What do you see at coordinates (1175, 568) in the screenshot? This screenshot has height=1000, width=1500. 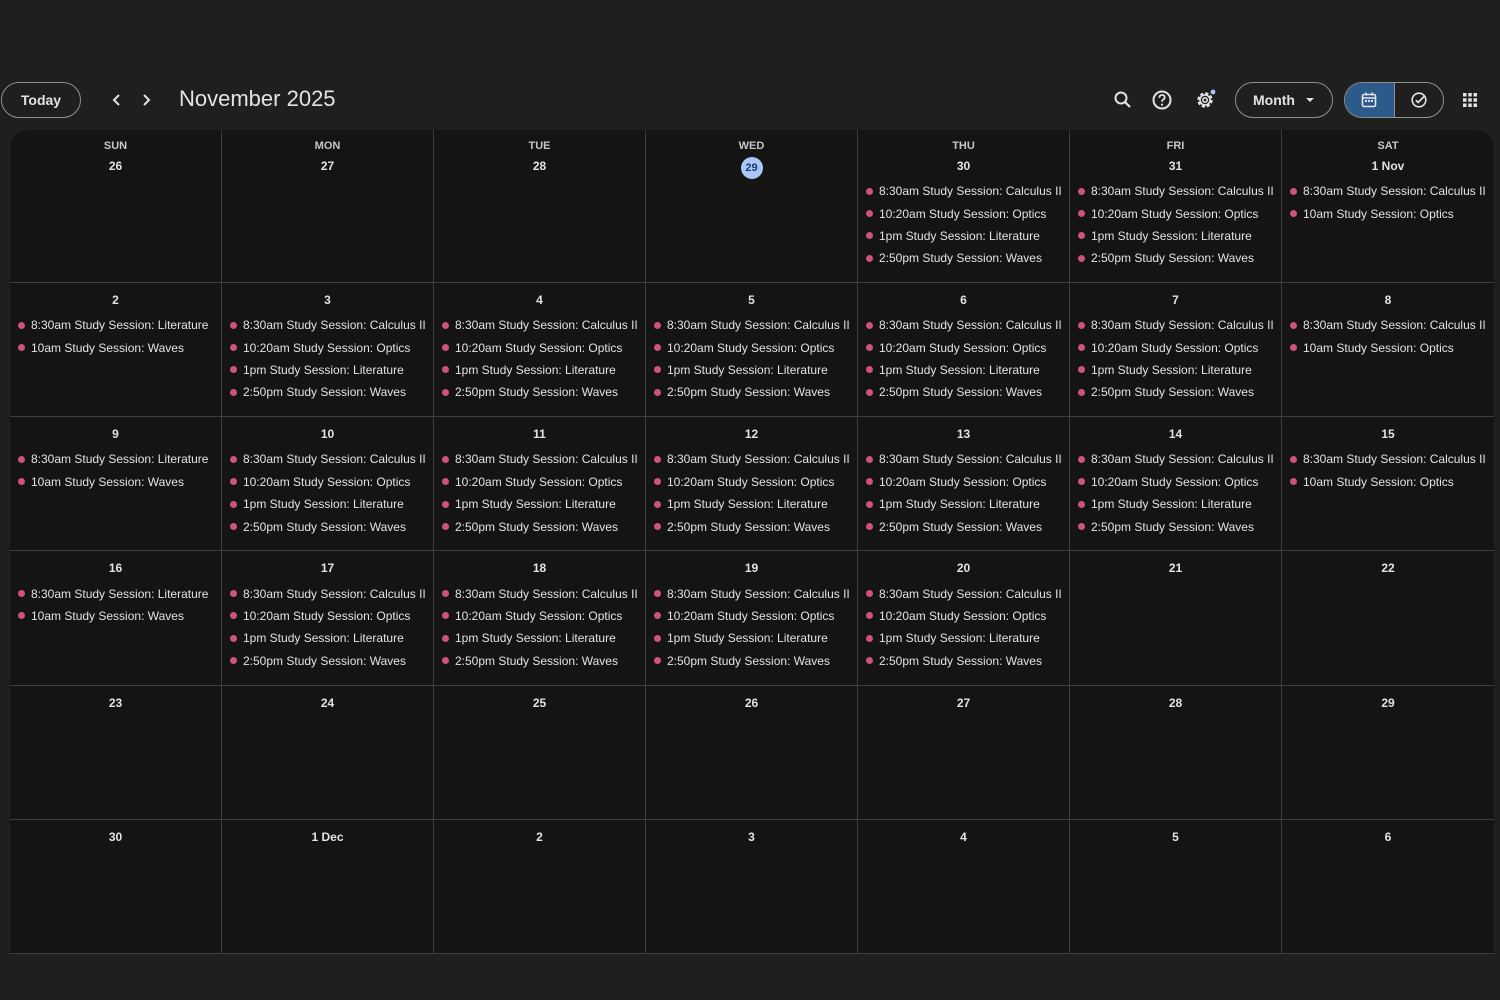 I see `date-number: 21` at bounding box center [1175, 568].